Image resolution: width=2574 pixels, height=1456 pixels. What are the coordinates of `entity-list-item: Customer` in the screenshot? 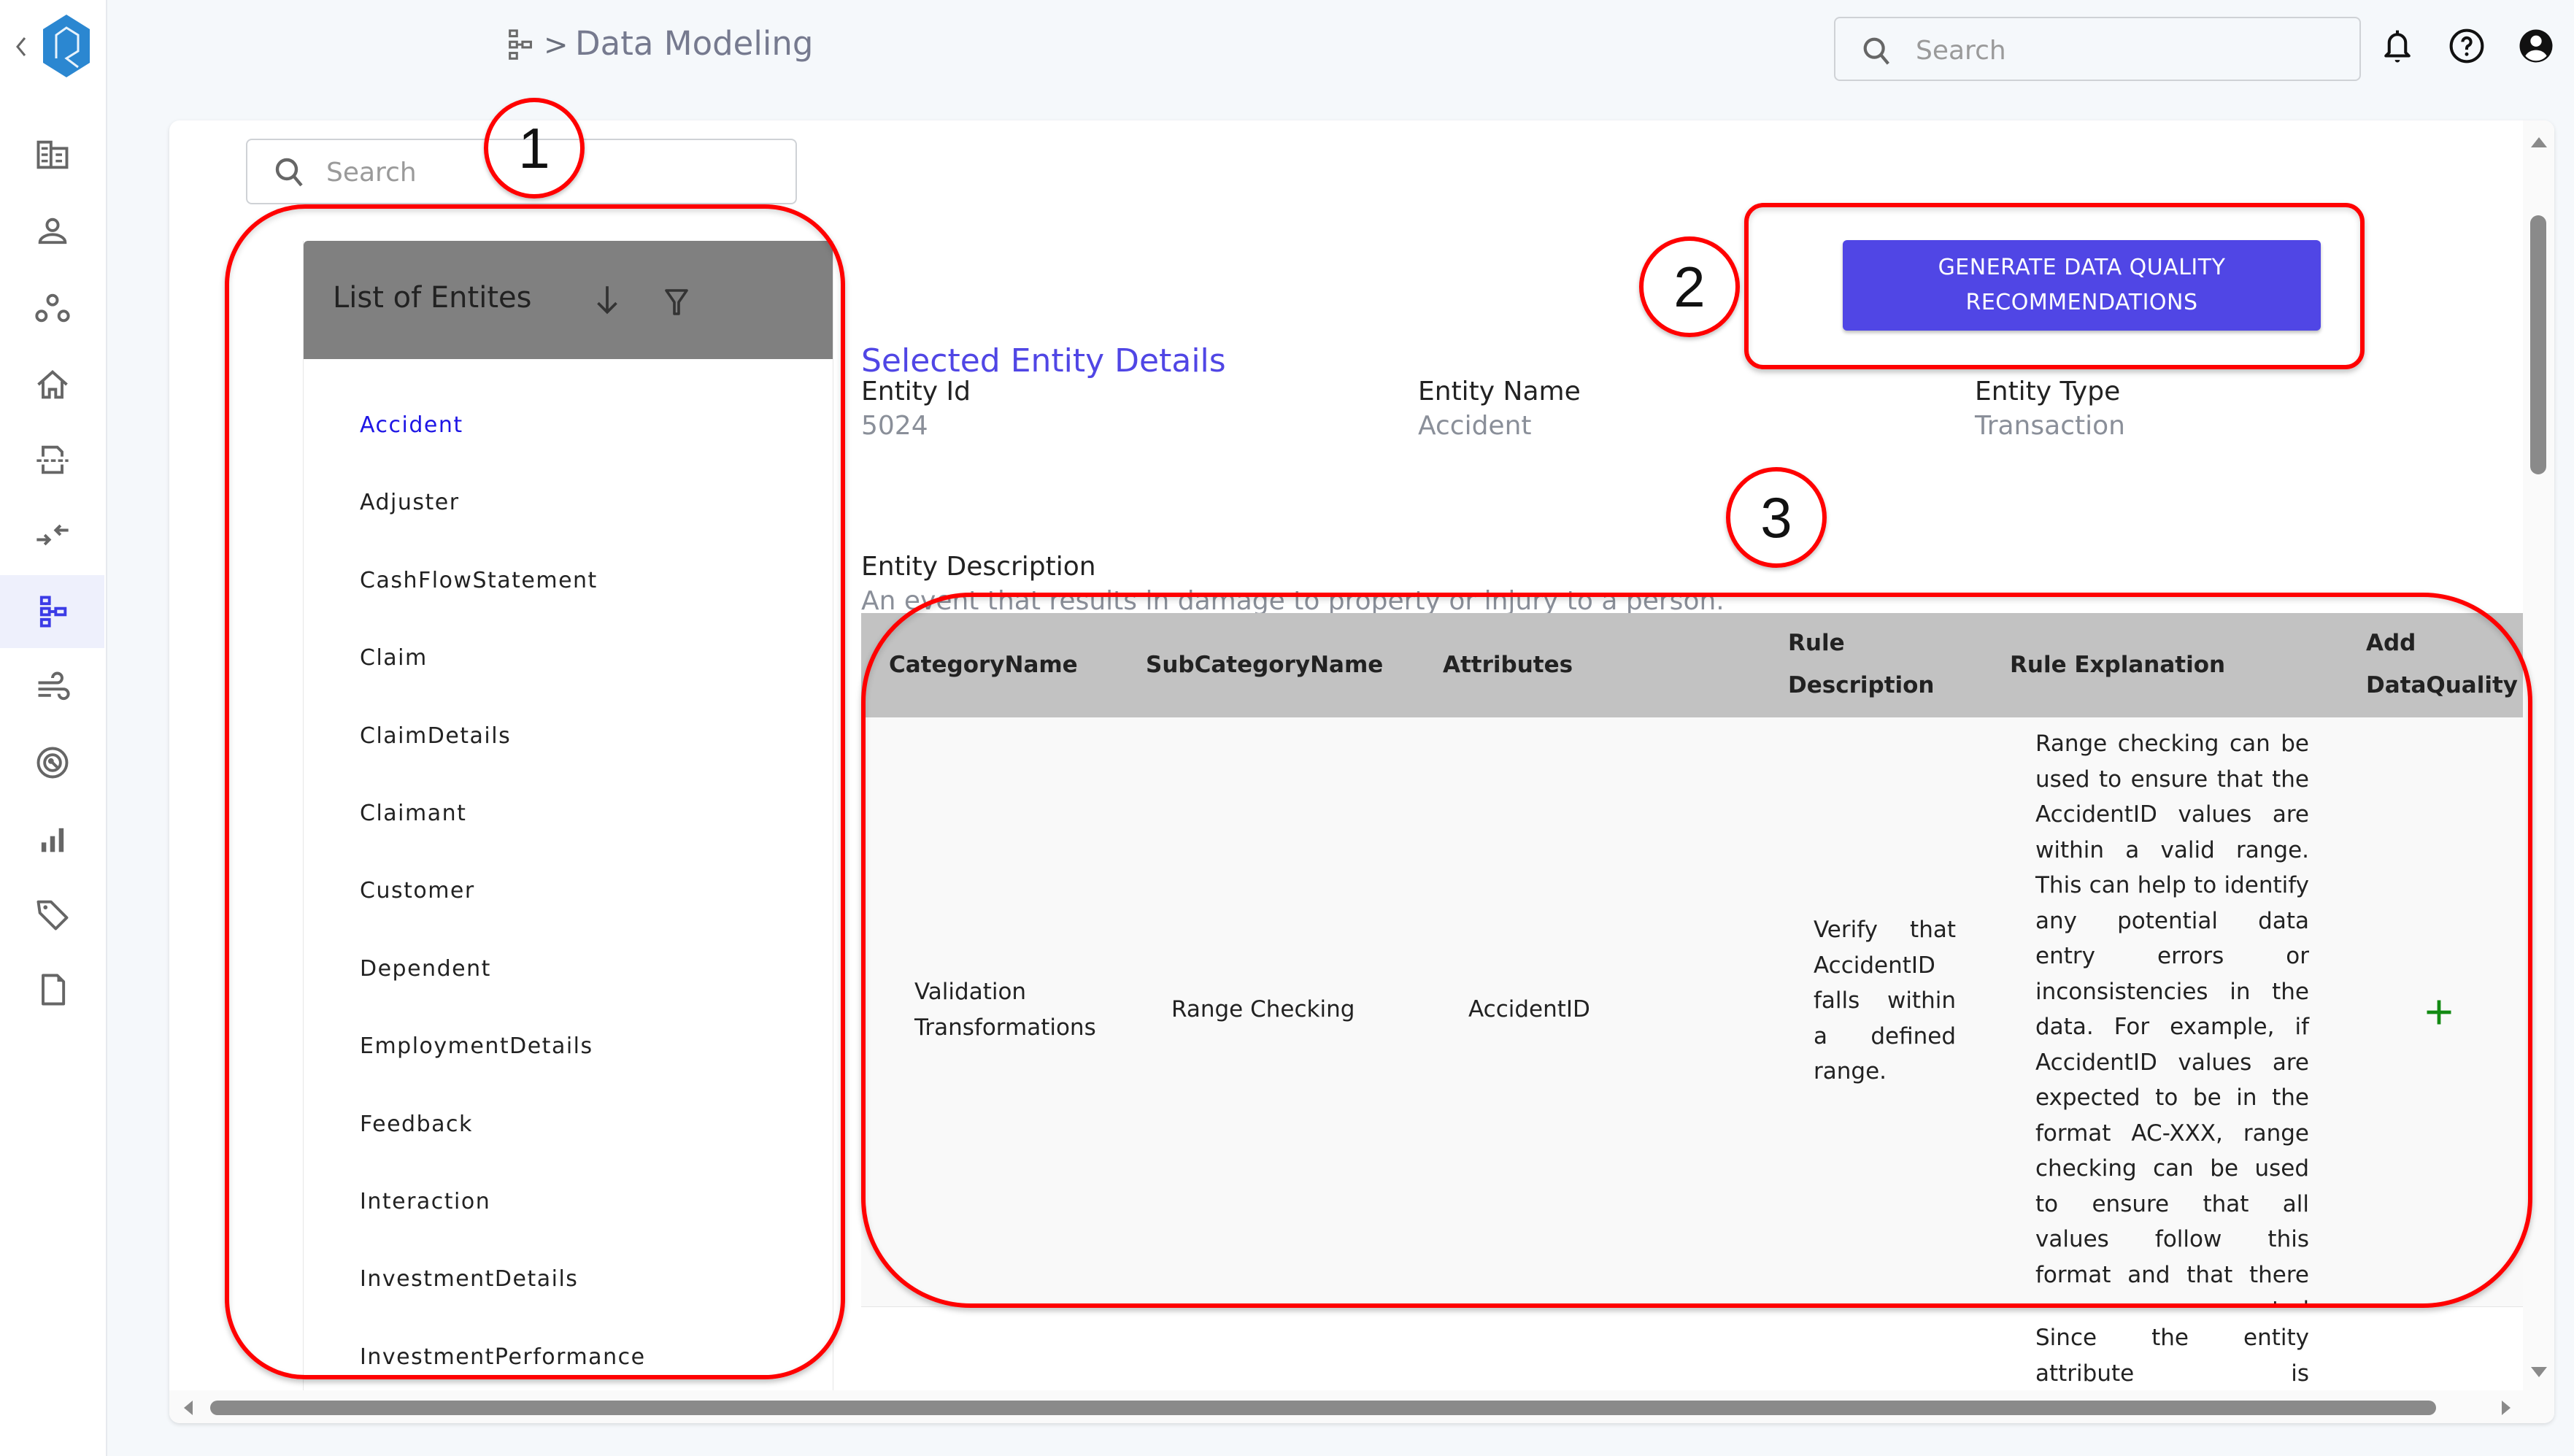 It's located at (568, 918).